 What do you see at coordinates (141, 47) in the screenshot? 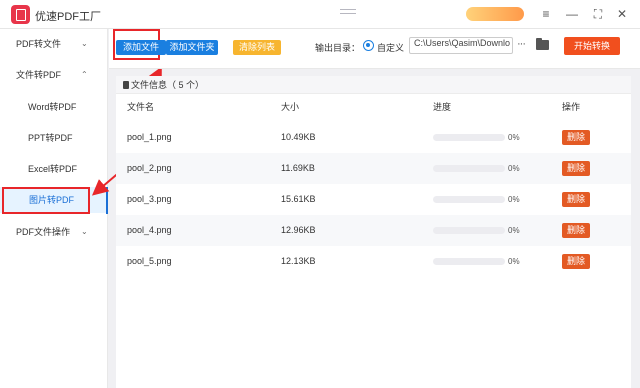
I see `add-file-button: 添加文件` at bounding box center [141, 47].